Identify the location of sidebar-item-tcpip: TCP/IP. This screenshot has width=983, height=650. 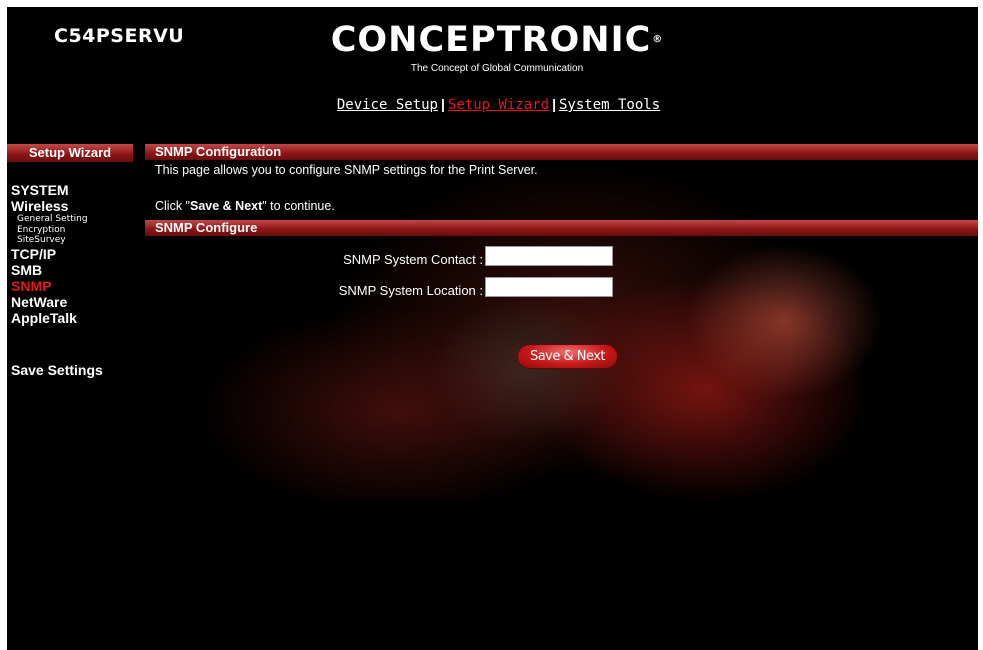
(76, 254).